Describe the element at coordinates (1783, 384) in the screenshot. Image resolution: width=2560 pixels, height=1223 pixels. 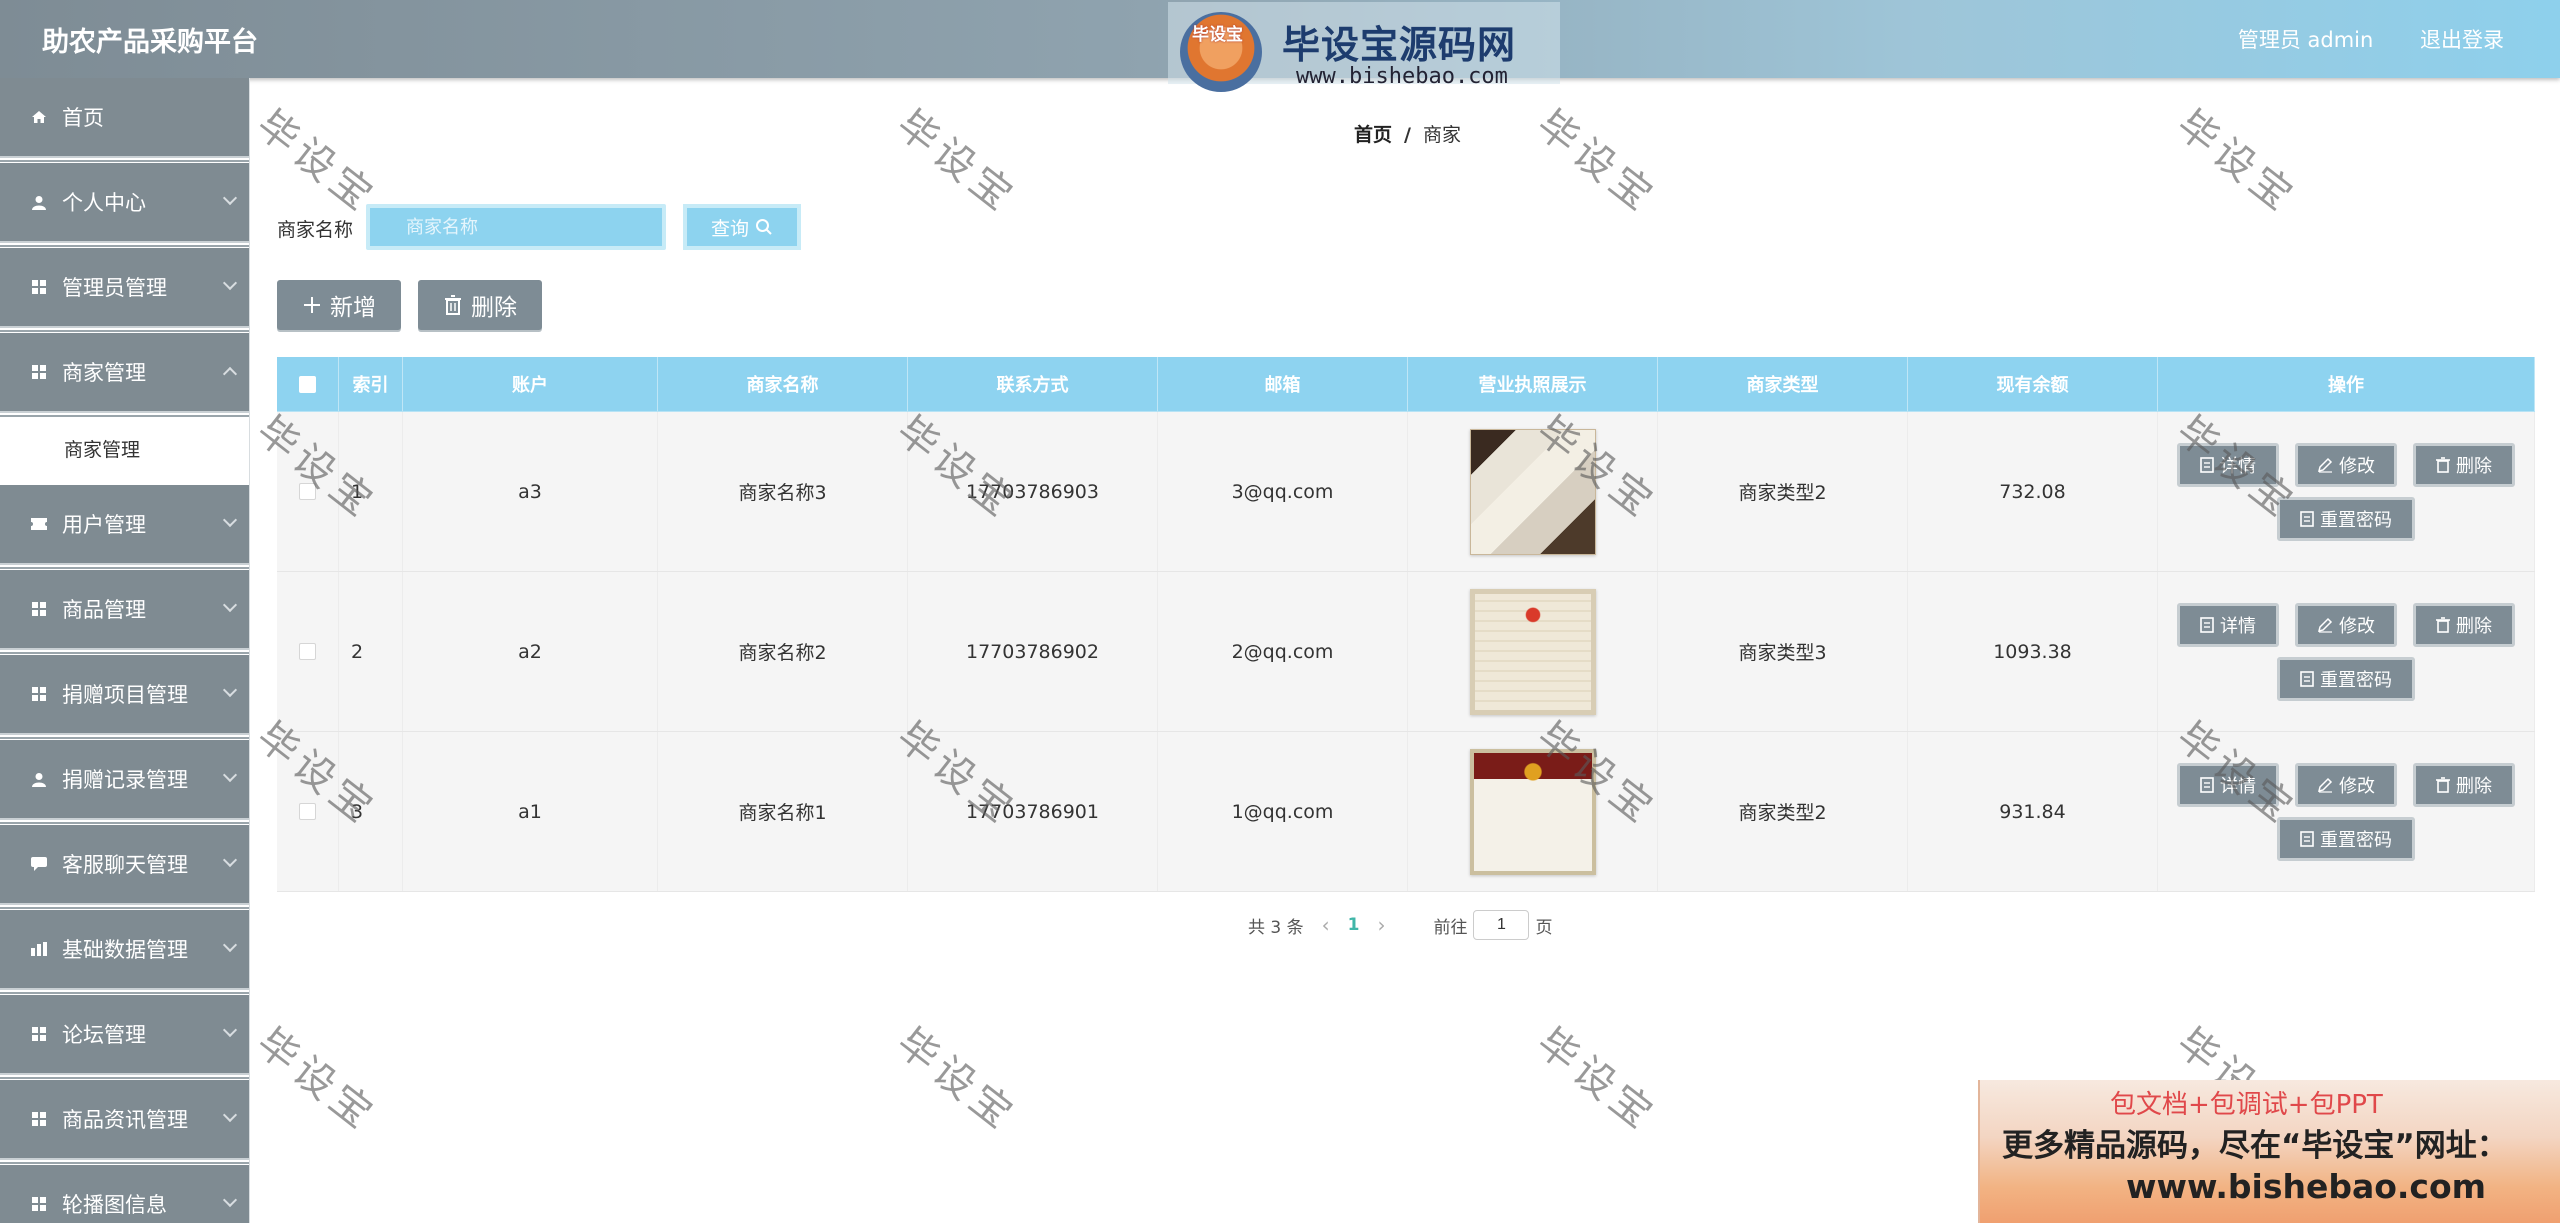
I see `column-header: 商家类型` at that location.